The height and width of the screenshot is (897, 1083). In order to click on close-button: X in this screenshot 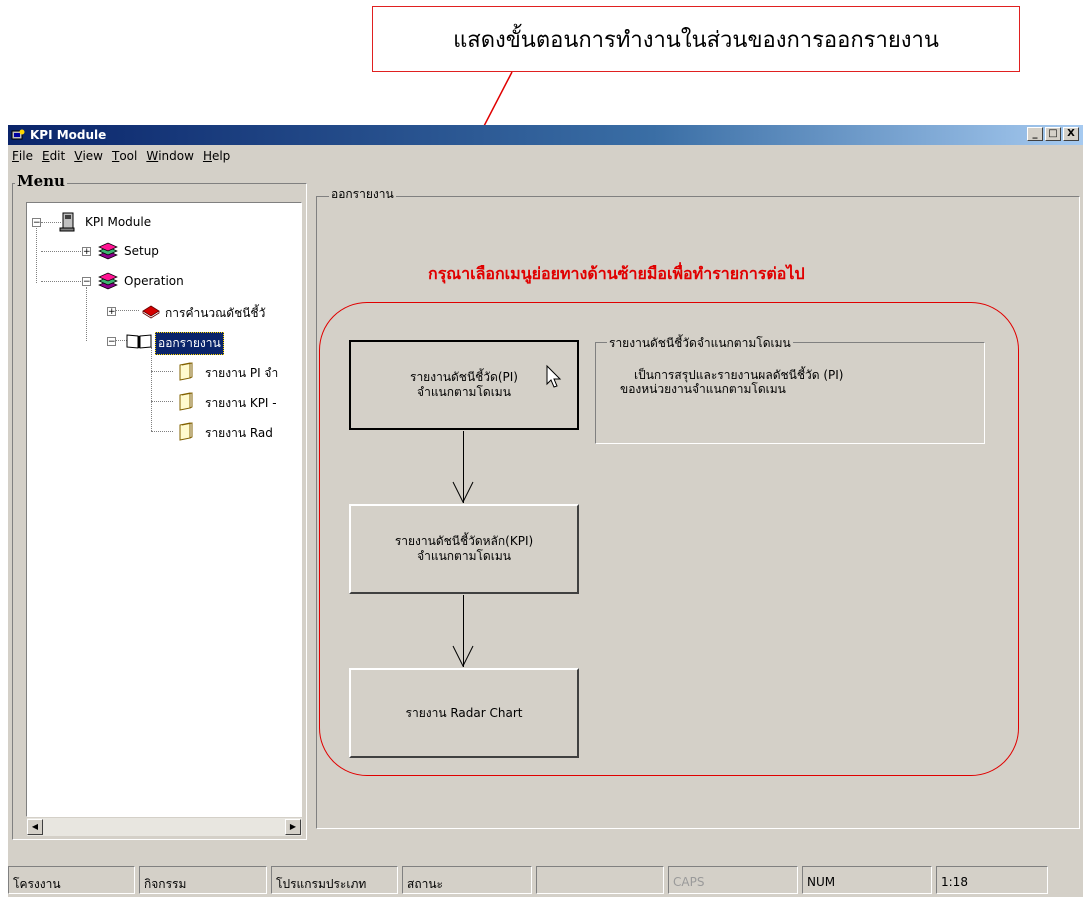, I will do `click(1071, 134)`.